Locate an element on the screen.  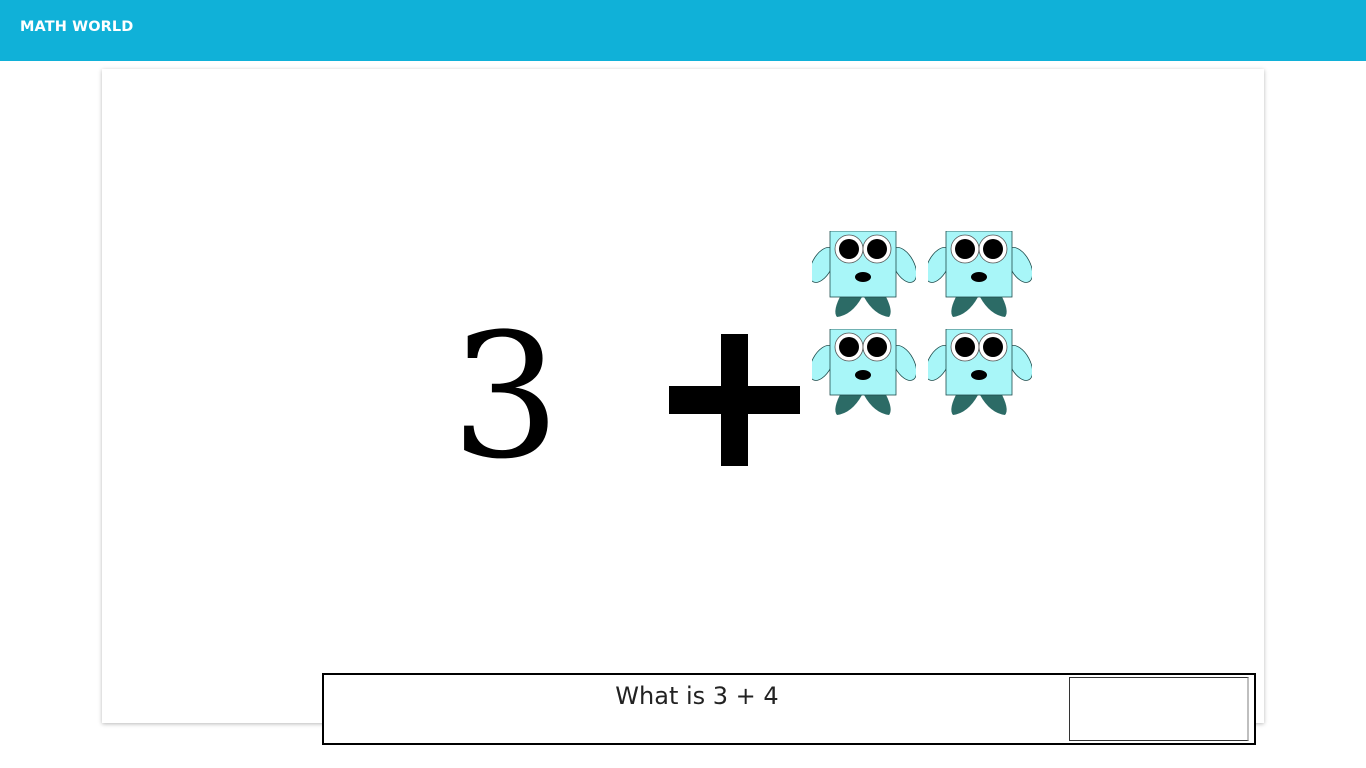
question-text: What is 3 + 4 is located at coordinates (697, 696).